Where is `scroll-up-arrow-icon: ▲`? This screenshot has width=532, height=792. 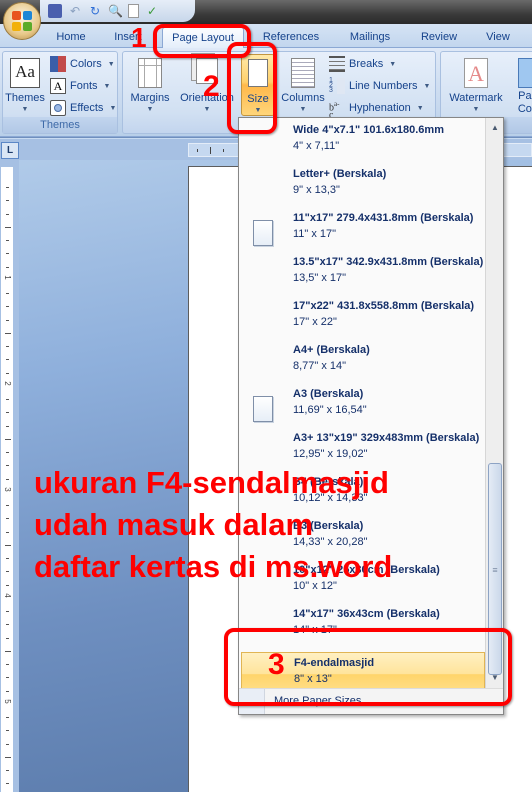
scroll-up-arrow-icon: ▲ is located at coordinates (494, 128).